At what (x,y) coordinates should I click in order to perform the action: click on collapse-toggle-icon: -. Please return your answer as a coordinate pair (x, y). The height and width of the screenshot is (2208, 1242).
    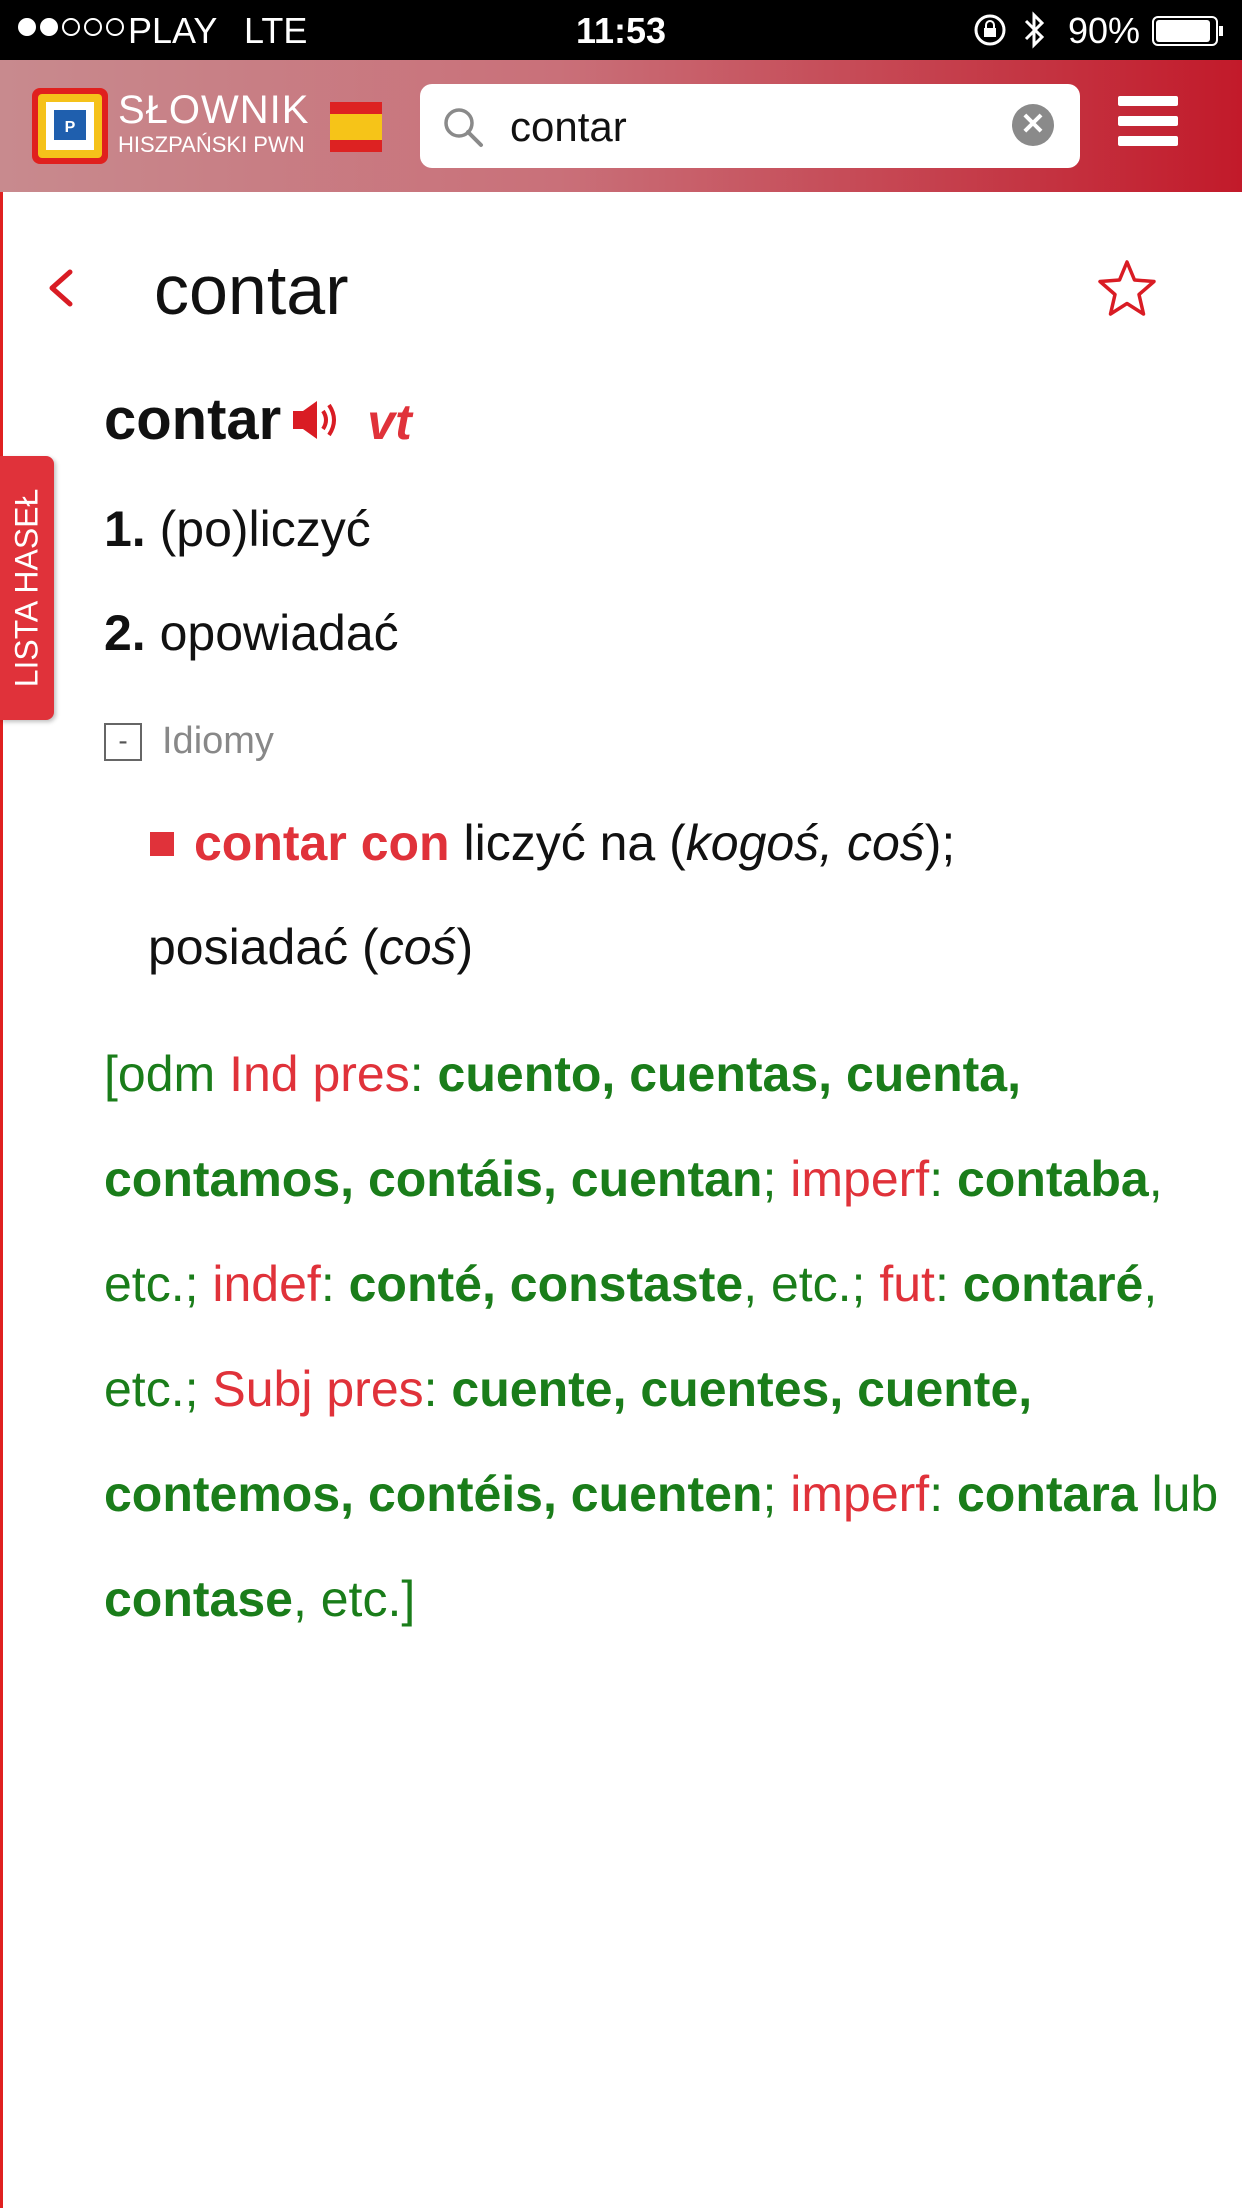
    Looking at the image, I should click on (123, 741).